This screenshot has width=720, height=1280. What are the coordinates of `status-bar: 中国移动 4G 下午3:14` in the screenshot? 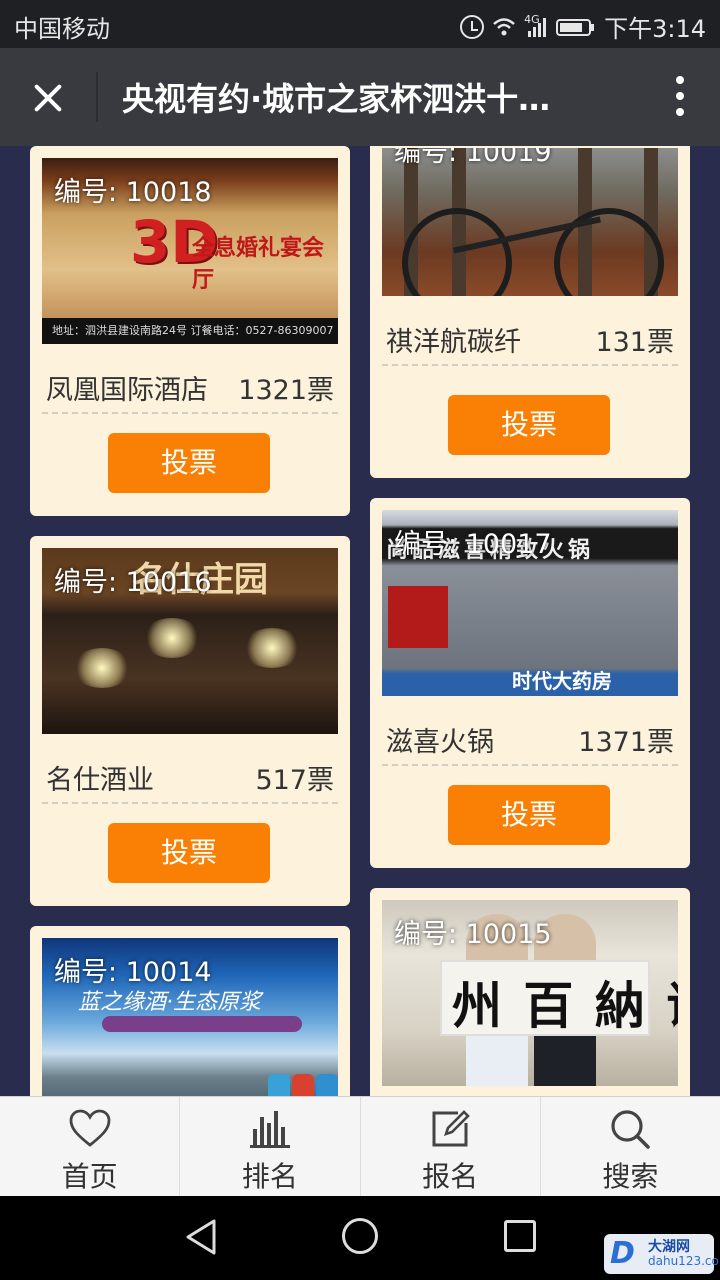 It's located at (360, 24).